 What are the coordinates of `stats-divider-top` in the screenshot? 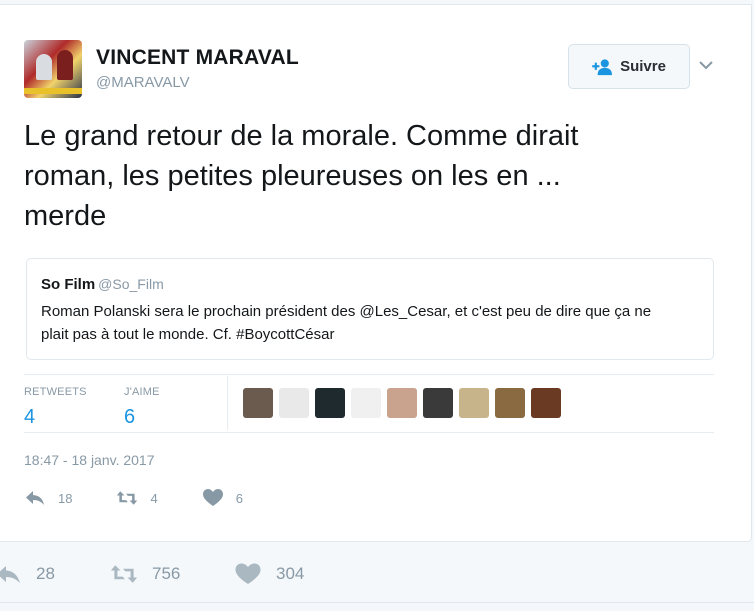 It's located at (369, 374).